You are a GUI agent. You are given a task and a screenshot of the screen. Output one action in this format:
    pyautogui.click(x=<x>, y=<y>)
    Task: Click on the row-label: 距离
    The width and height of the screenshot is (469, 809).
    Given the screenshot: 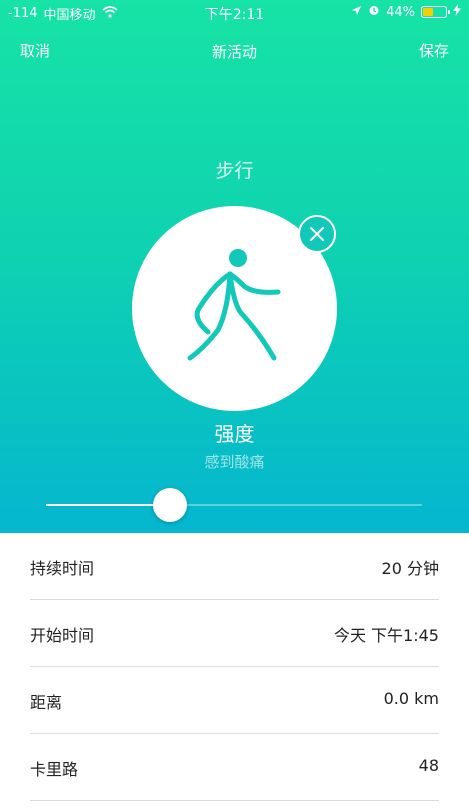 What is the action you would take?
    pyautogui.click(x=46, y=702)
    